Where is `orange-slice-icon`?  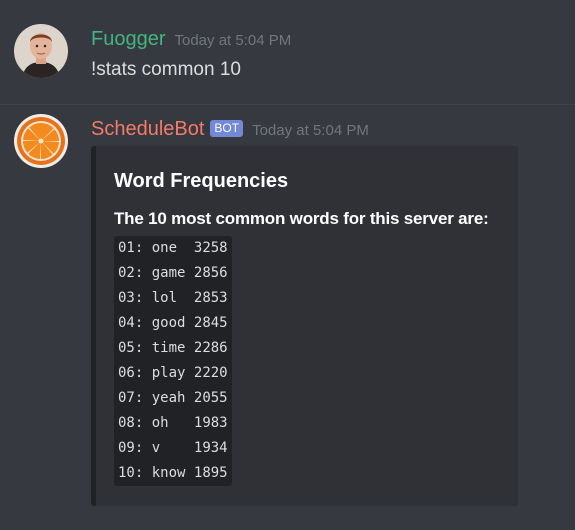
orange-slice-icon is located at coordinates (41, 141).